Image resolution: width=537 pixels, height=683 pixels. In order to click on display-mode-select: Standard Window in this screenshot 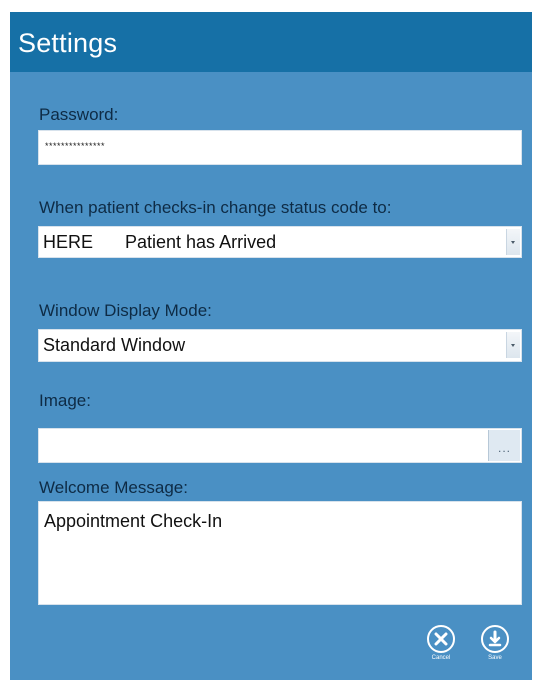, I will do `click(280, 345)`.